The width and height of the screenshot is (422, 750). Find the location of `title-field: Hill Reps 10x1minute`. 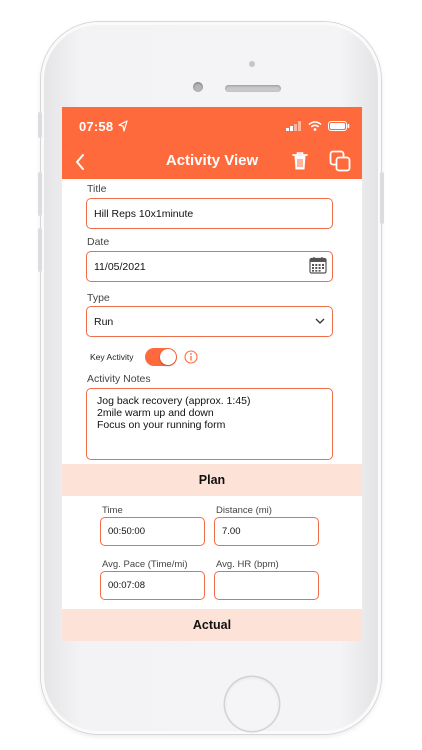

title-field: Hill Reps 10x1minute is located at coordinates (209, 213).